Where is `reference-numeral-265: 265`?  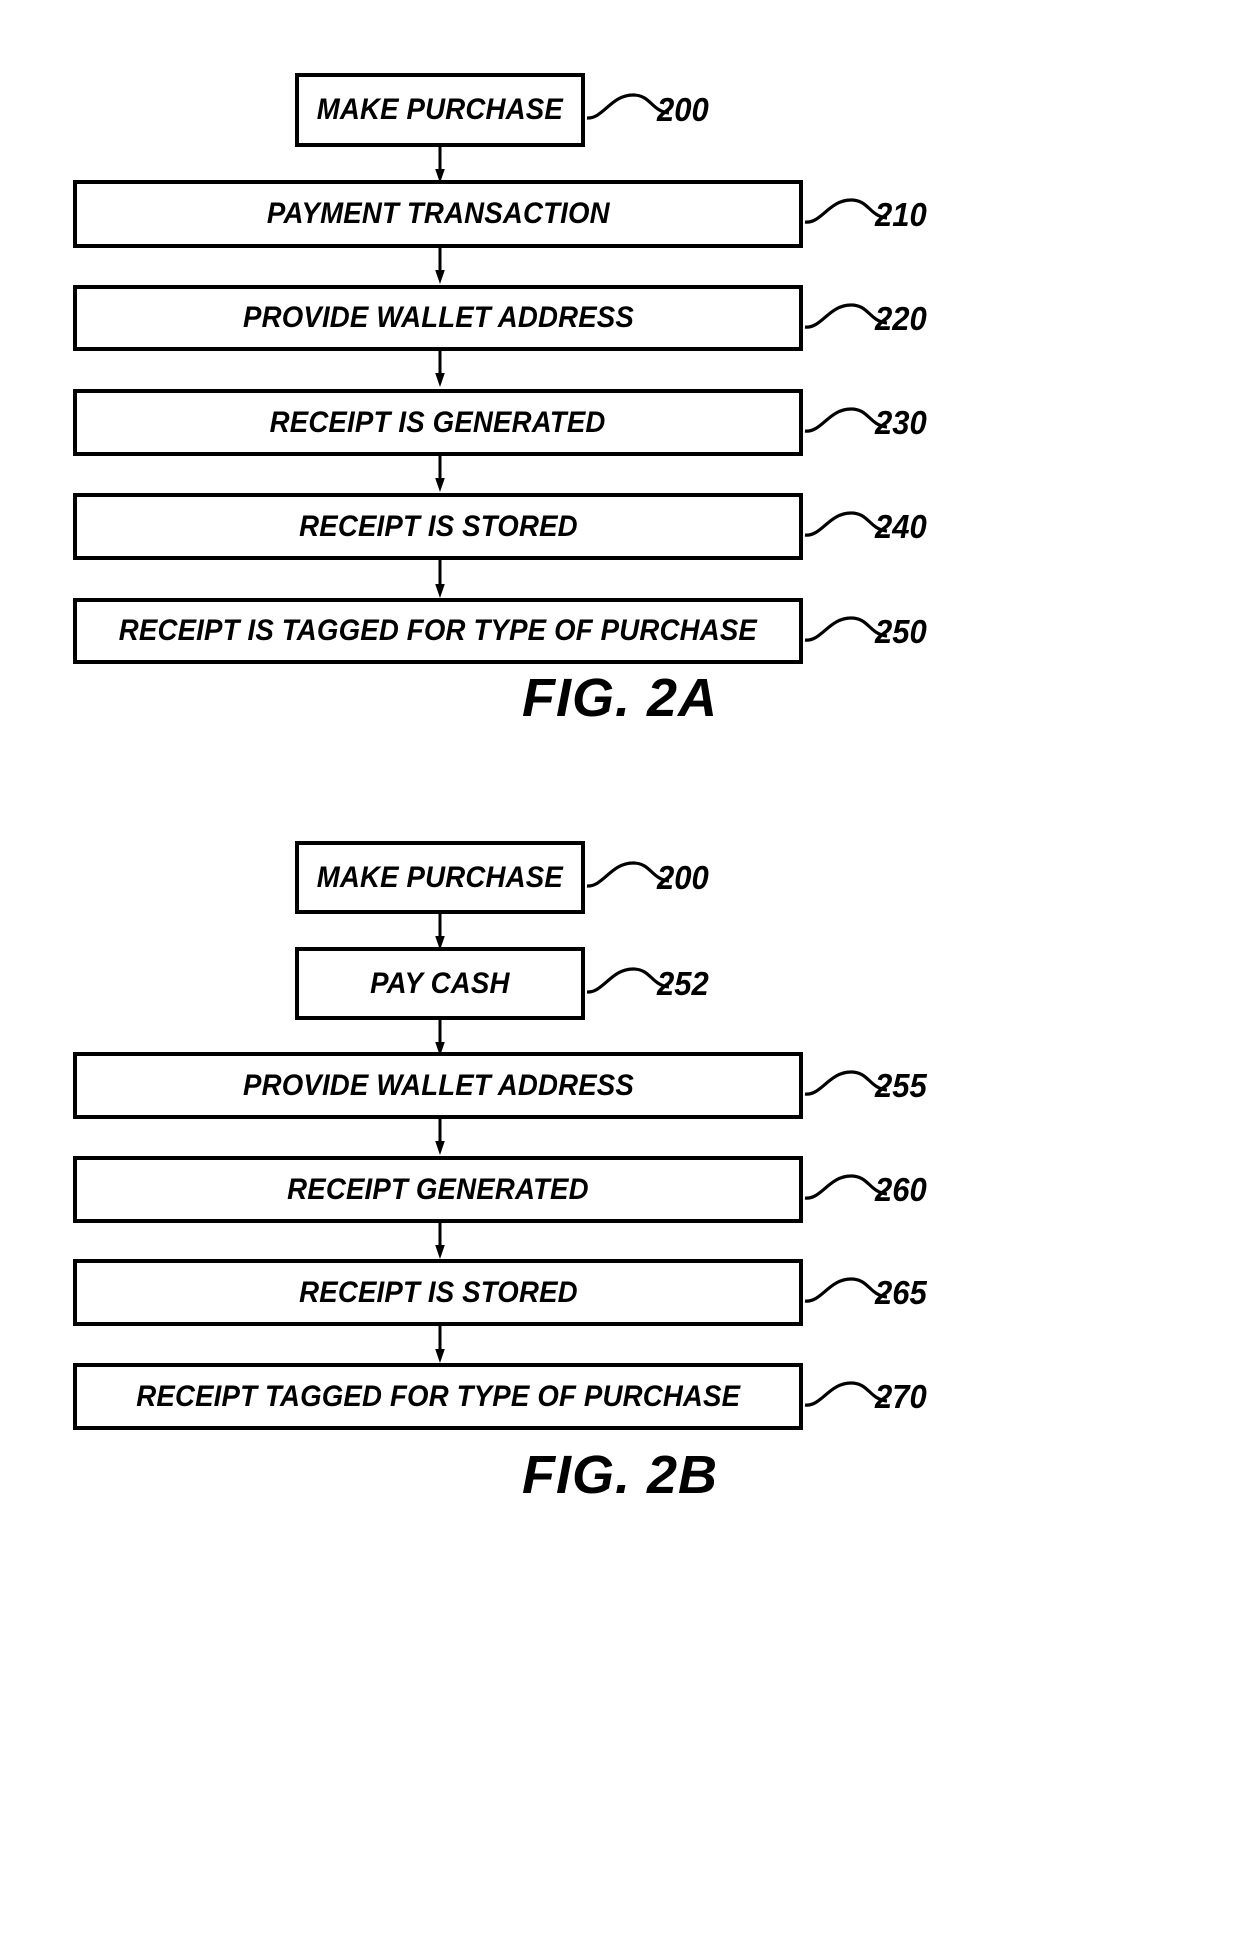
reference-numeral-265: 265 is located at coordinates (901, 1292).